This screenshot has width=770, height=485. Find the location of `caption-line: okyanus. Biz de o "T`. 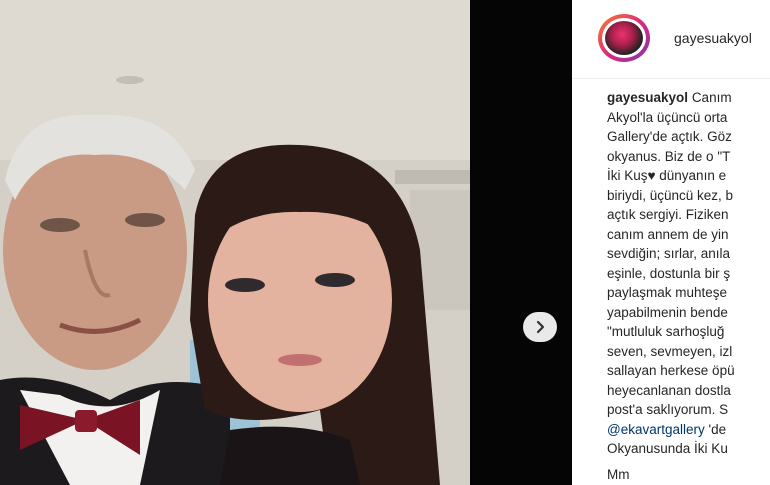

caption-line: okyanus. Biz de o "T is located at coordinates (669, 156).